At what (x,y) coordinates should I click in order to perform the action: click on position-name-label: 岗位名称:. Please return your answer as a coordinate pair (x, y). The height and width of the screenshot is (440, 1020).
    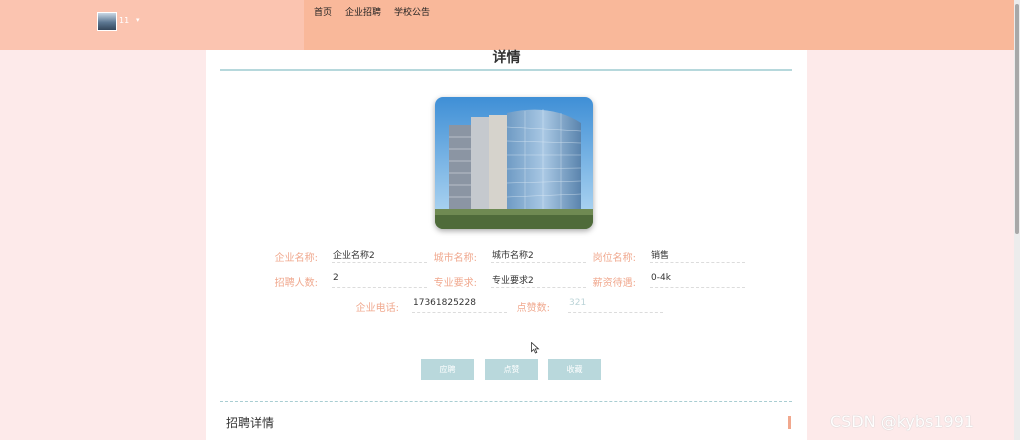
    Looking at the image, I should click on (614, 258).